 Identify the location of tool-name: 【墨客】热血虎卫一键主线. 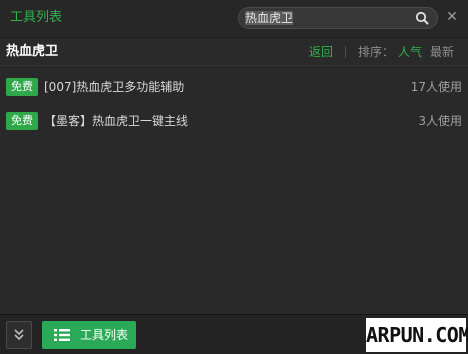
(116, 121).